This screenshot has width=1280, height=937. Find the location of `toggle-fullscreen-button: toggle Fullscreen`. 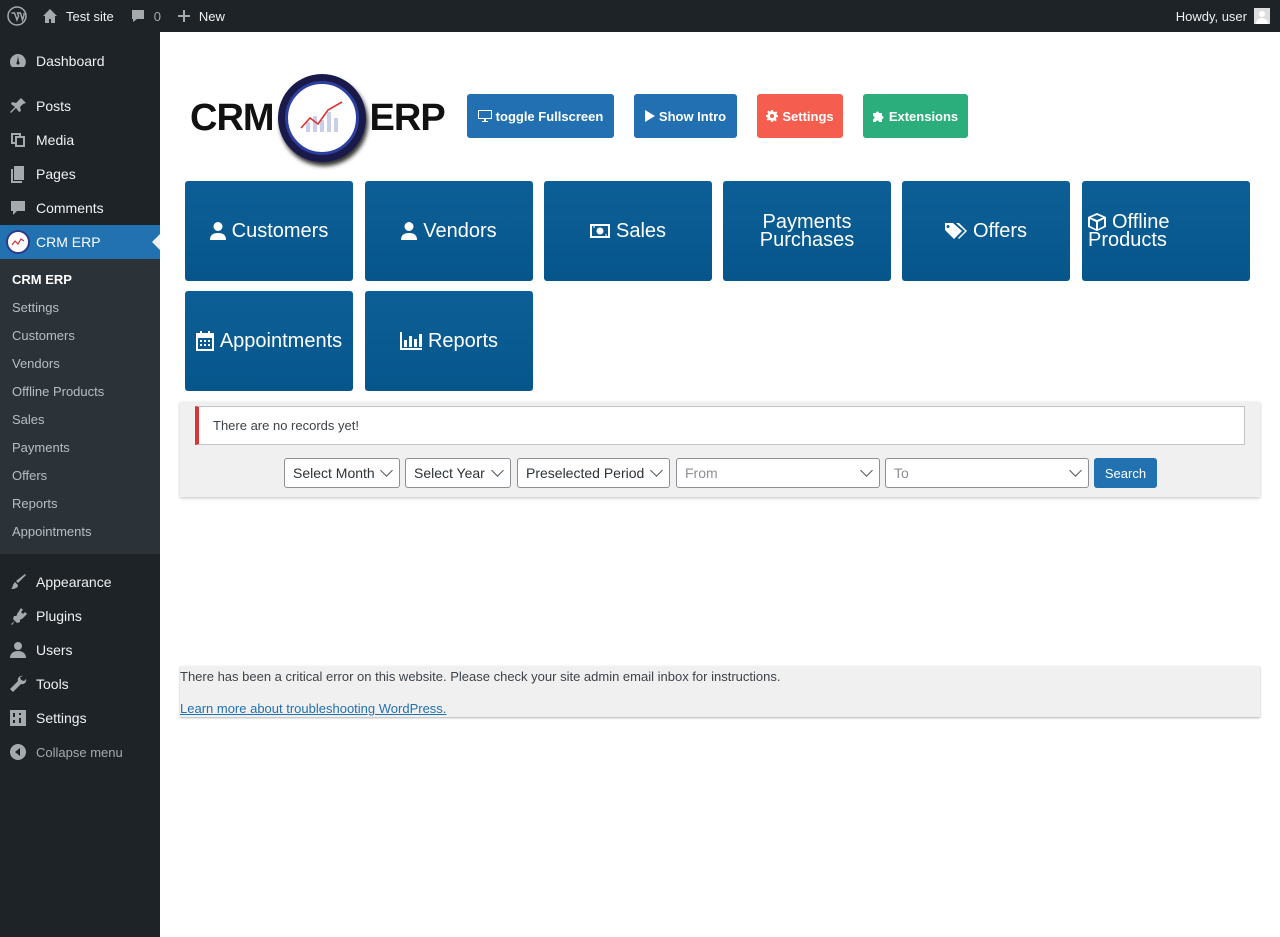

toggle-fullscreen-button: toggle Fullscreen is located at coordinates (540, 116).